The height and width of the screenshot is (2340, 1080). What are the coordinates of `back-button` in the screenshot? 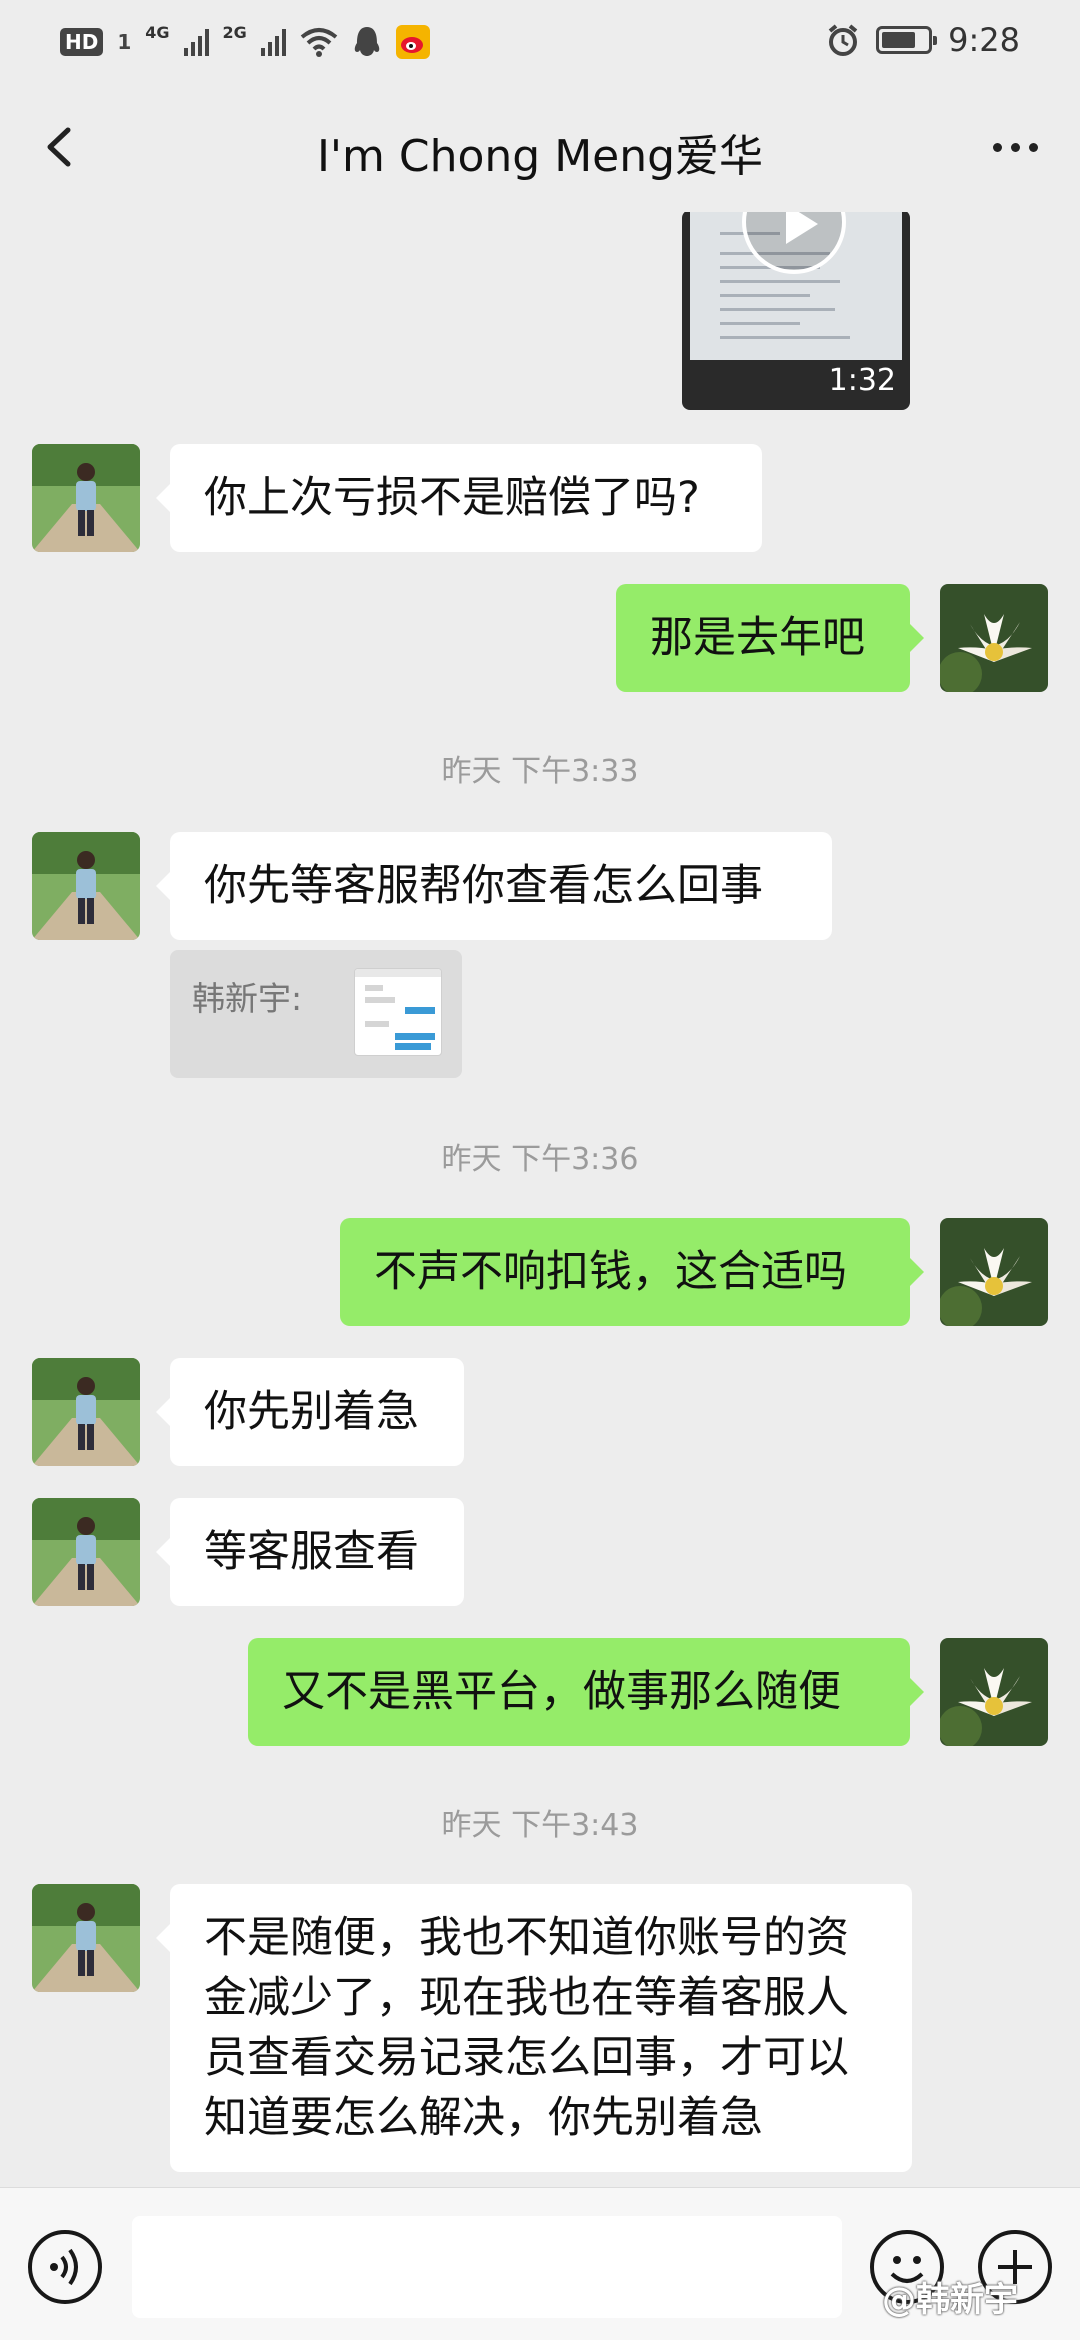 It's located at (60, 147).